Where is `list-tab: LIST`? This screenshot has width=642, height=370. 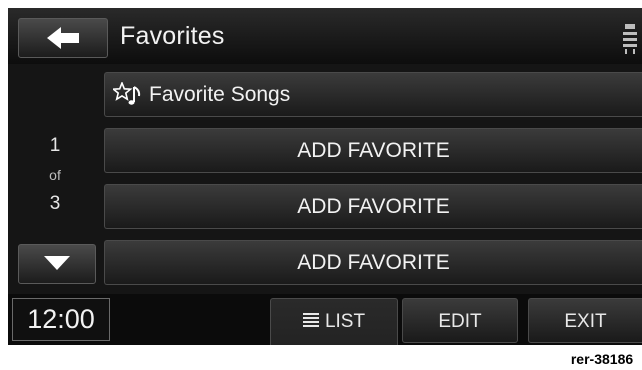
list-tab: LIST is located at coordinates (334, 321).